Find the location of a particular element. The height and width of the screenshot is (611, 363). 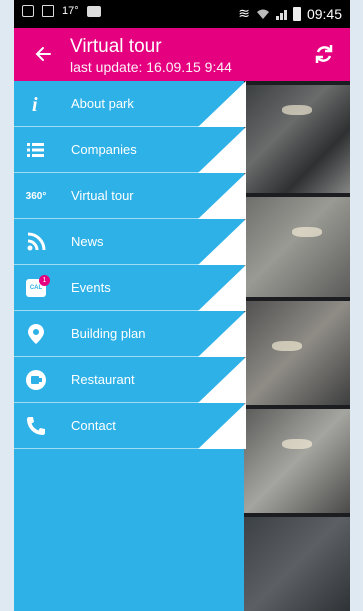

bag-icon is located at coordinates (93, 11).